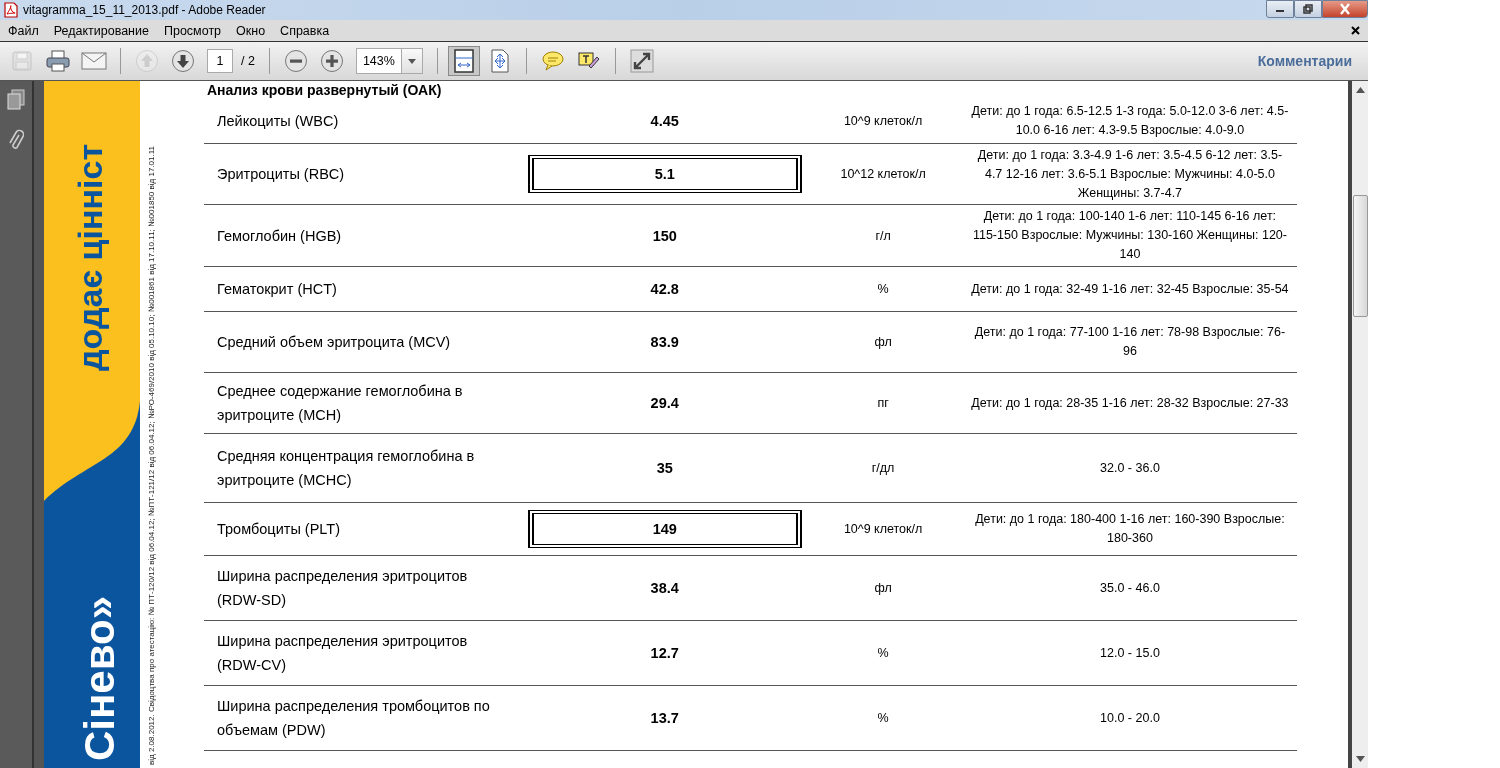 Image resolution: width=1500 pixels, height=768 pixels. I want to click on menu-item: Файл, so click(27, 30).